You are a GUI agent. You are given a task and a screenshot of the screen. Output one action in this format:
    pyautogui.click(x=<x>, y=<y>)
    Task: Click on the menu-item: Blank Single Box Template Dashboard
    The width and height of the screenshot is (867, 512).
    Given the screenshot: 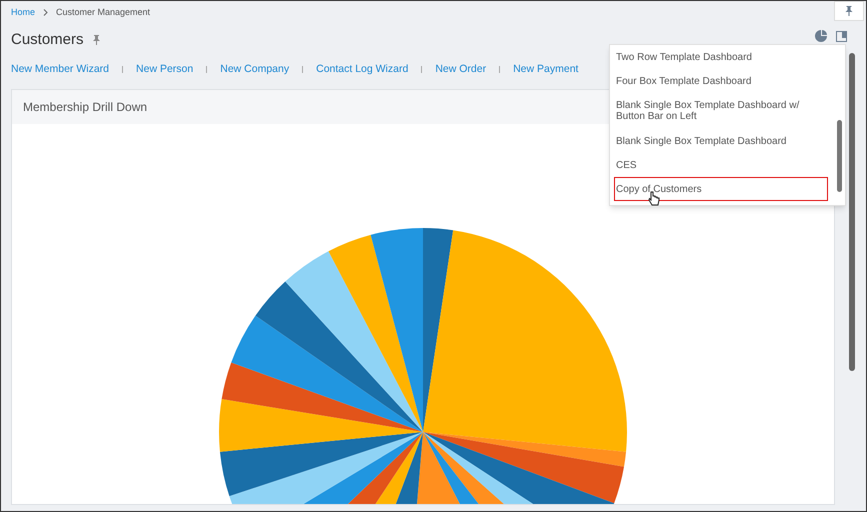 What is the action you would take?
    pyautogui.click(x=721, y=141)
    